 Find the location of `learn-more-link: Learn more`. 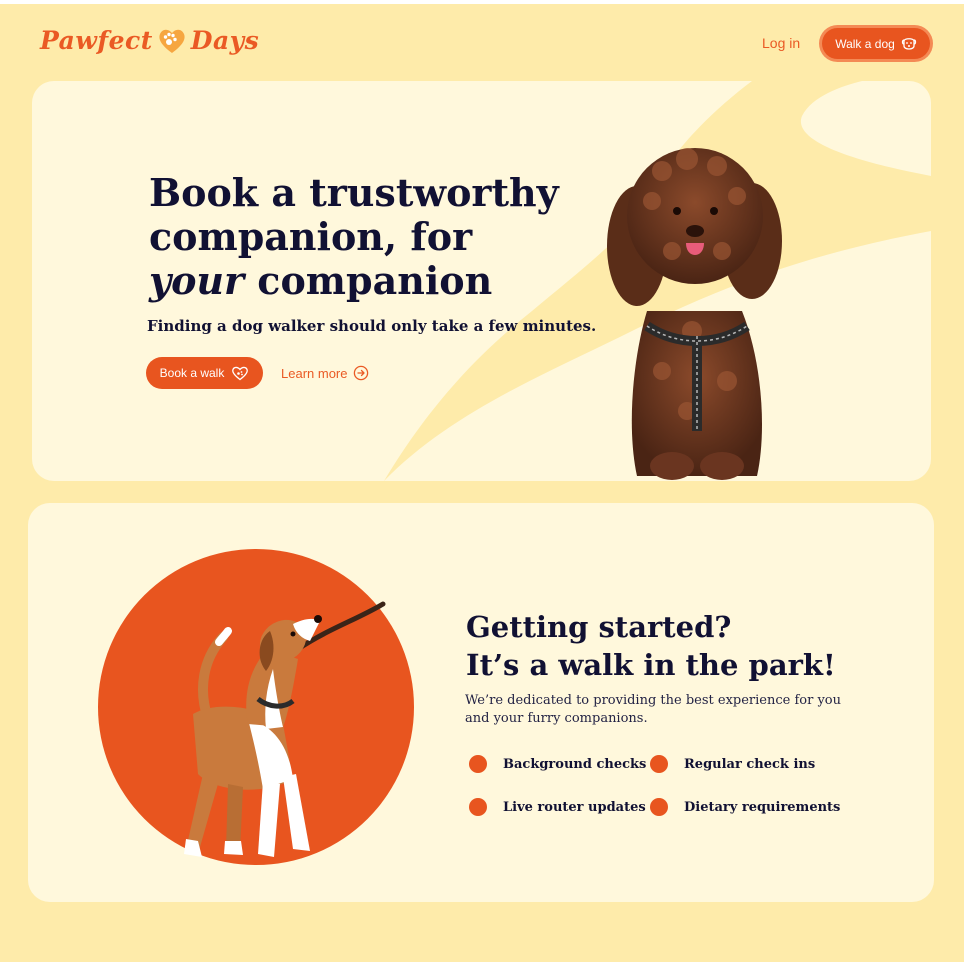

learn-more-link: Learn more is located at coordinates (325, 373).